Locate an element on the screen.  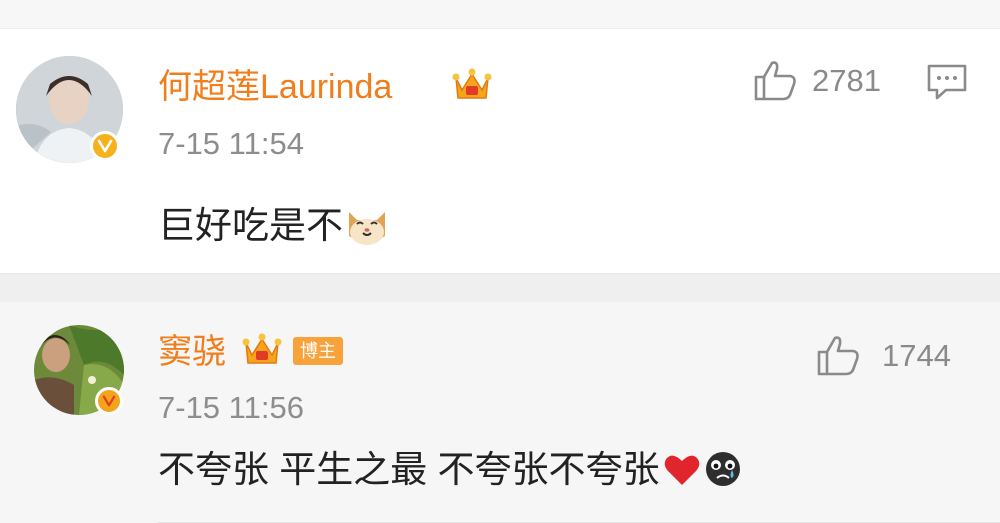
comment-time: 7-15 11:56 is located at coordinates (231, 407).